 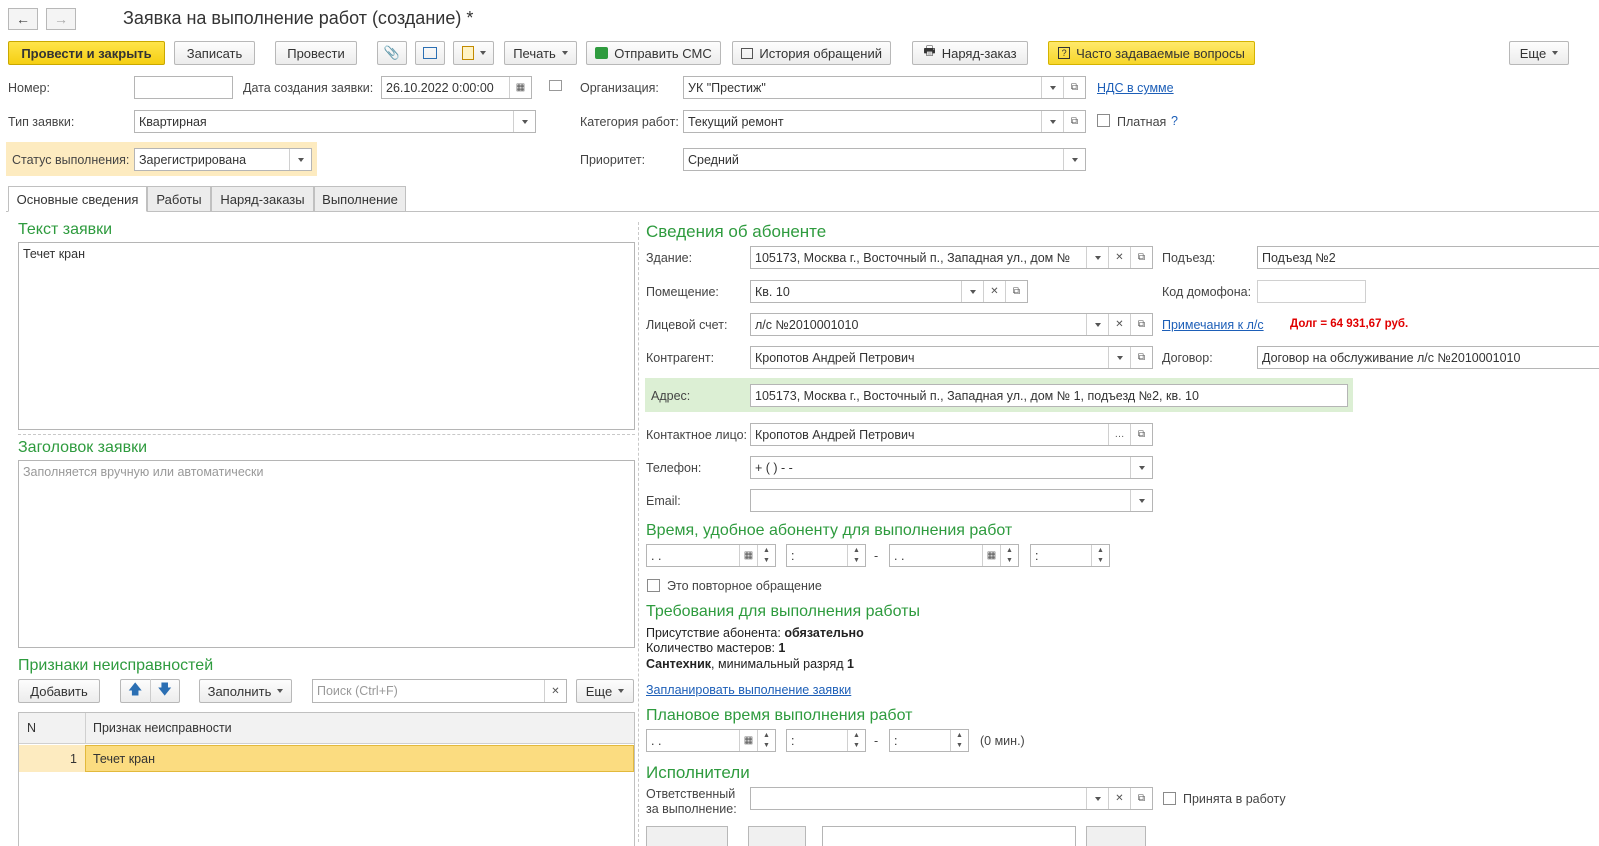 What do you see at coordinates (77, 199) in the screenshot?
I see `tab-main: Основные сведения` at bounding box center [77, 199].